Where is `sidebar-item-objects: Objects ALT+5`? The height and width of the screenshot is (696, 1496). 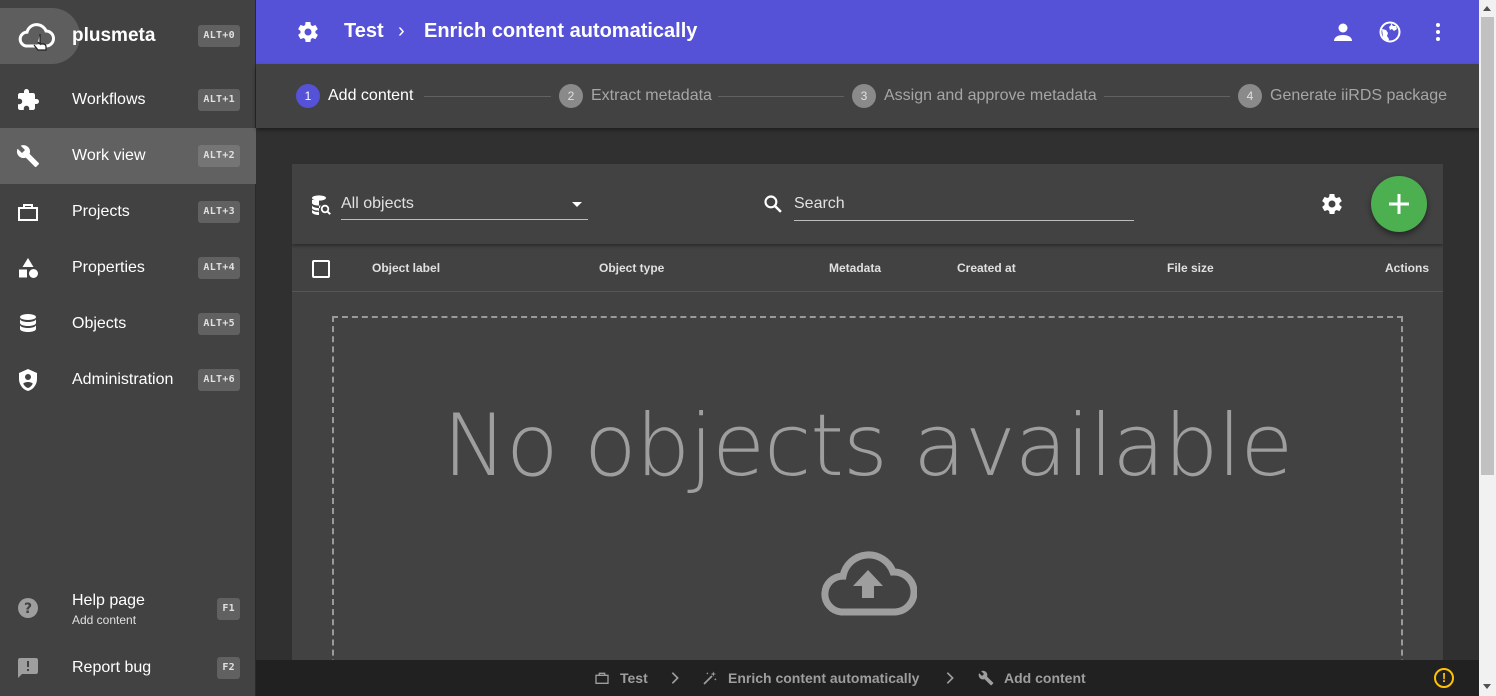
sidebar-item-objects: Objects ALT+5 is located at coordinates (128, 324).